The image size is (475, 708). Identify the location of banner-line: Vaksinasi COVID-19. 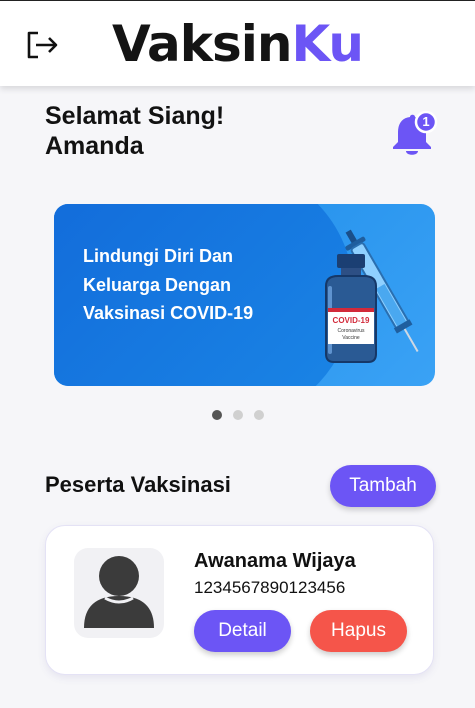
(168, 313).